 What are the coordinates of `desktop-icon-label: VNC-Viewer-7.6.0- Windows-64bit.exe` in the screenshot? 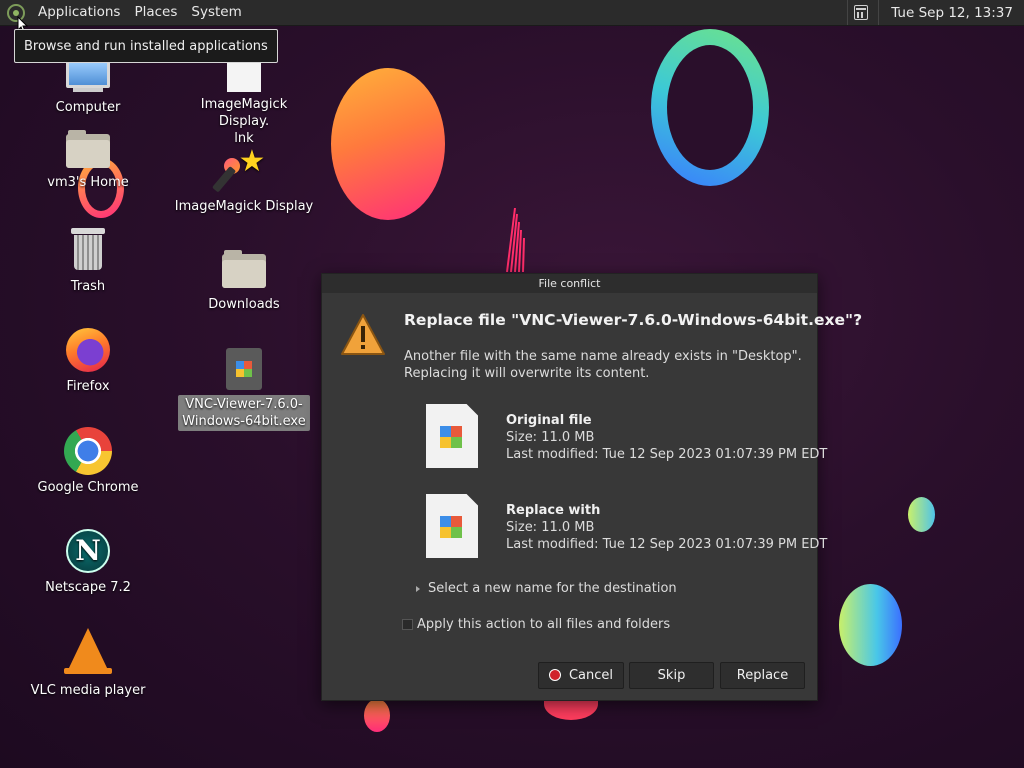 It's located at (244, 413).